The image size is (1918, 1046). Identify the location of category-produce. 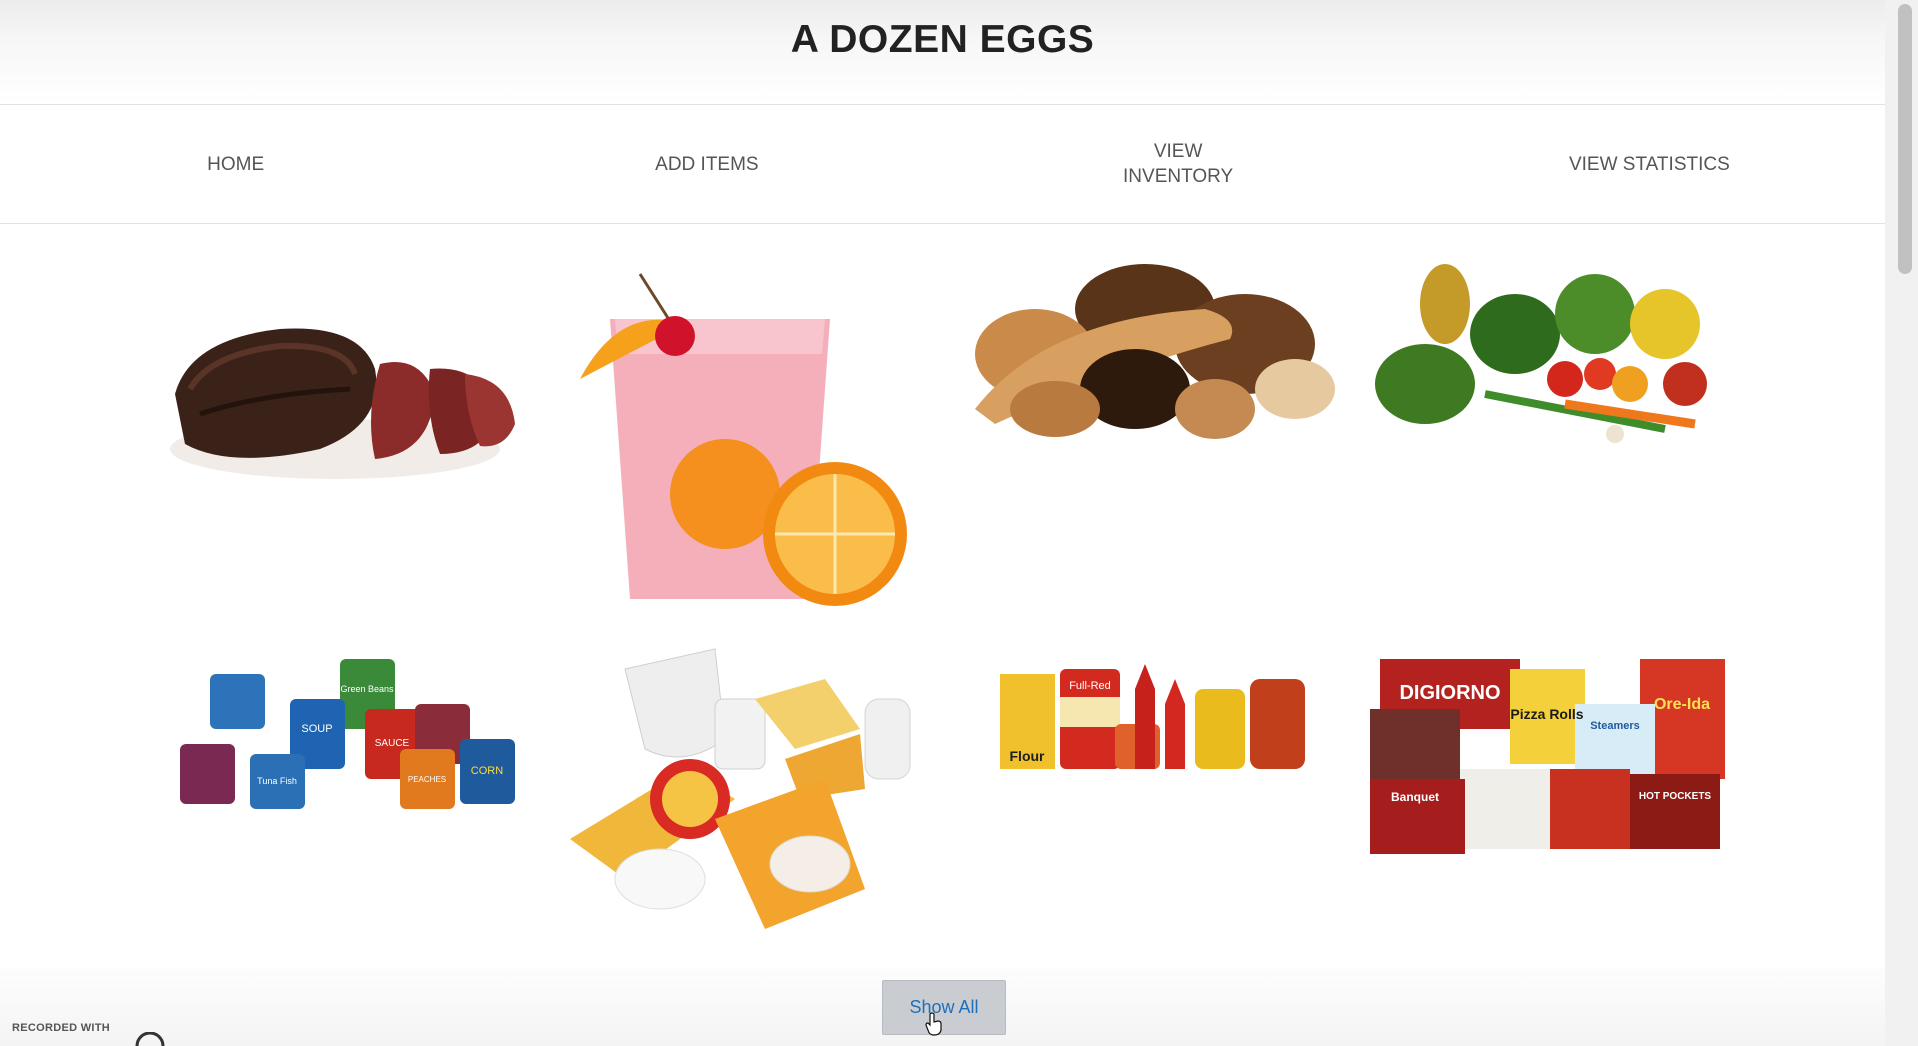
(1550, 354).